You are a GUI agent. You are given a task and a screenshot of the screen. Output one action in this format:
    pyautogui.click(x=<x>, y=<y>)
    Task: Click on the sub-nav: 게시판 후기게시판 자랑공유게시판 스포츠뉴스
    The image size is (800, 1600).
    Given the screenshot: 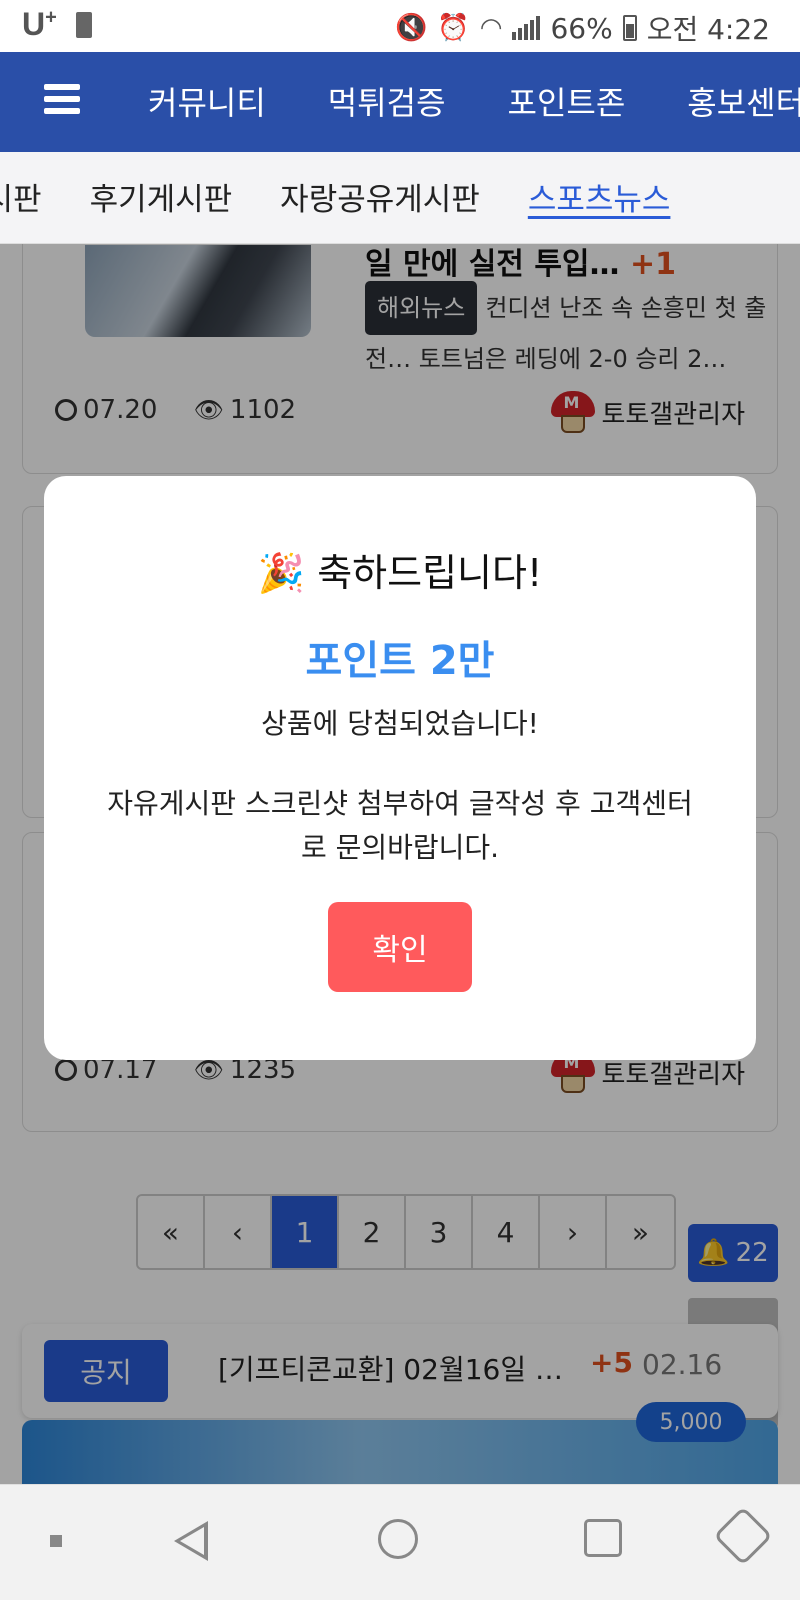 What is the action you would take?
    pyautogui.click(x=400, y=198)
    